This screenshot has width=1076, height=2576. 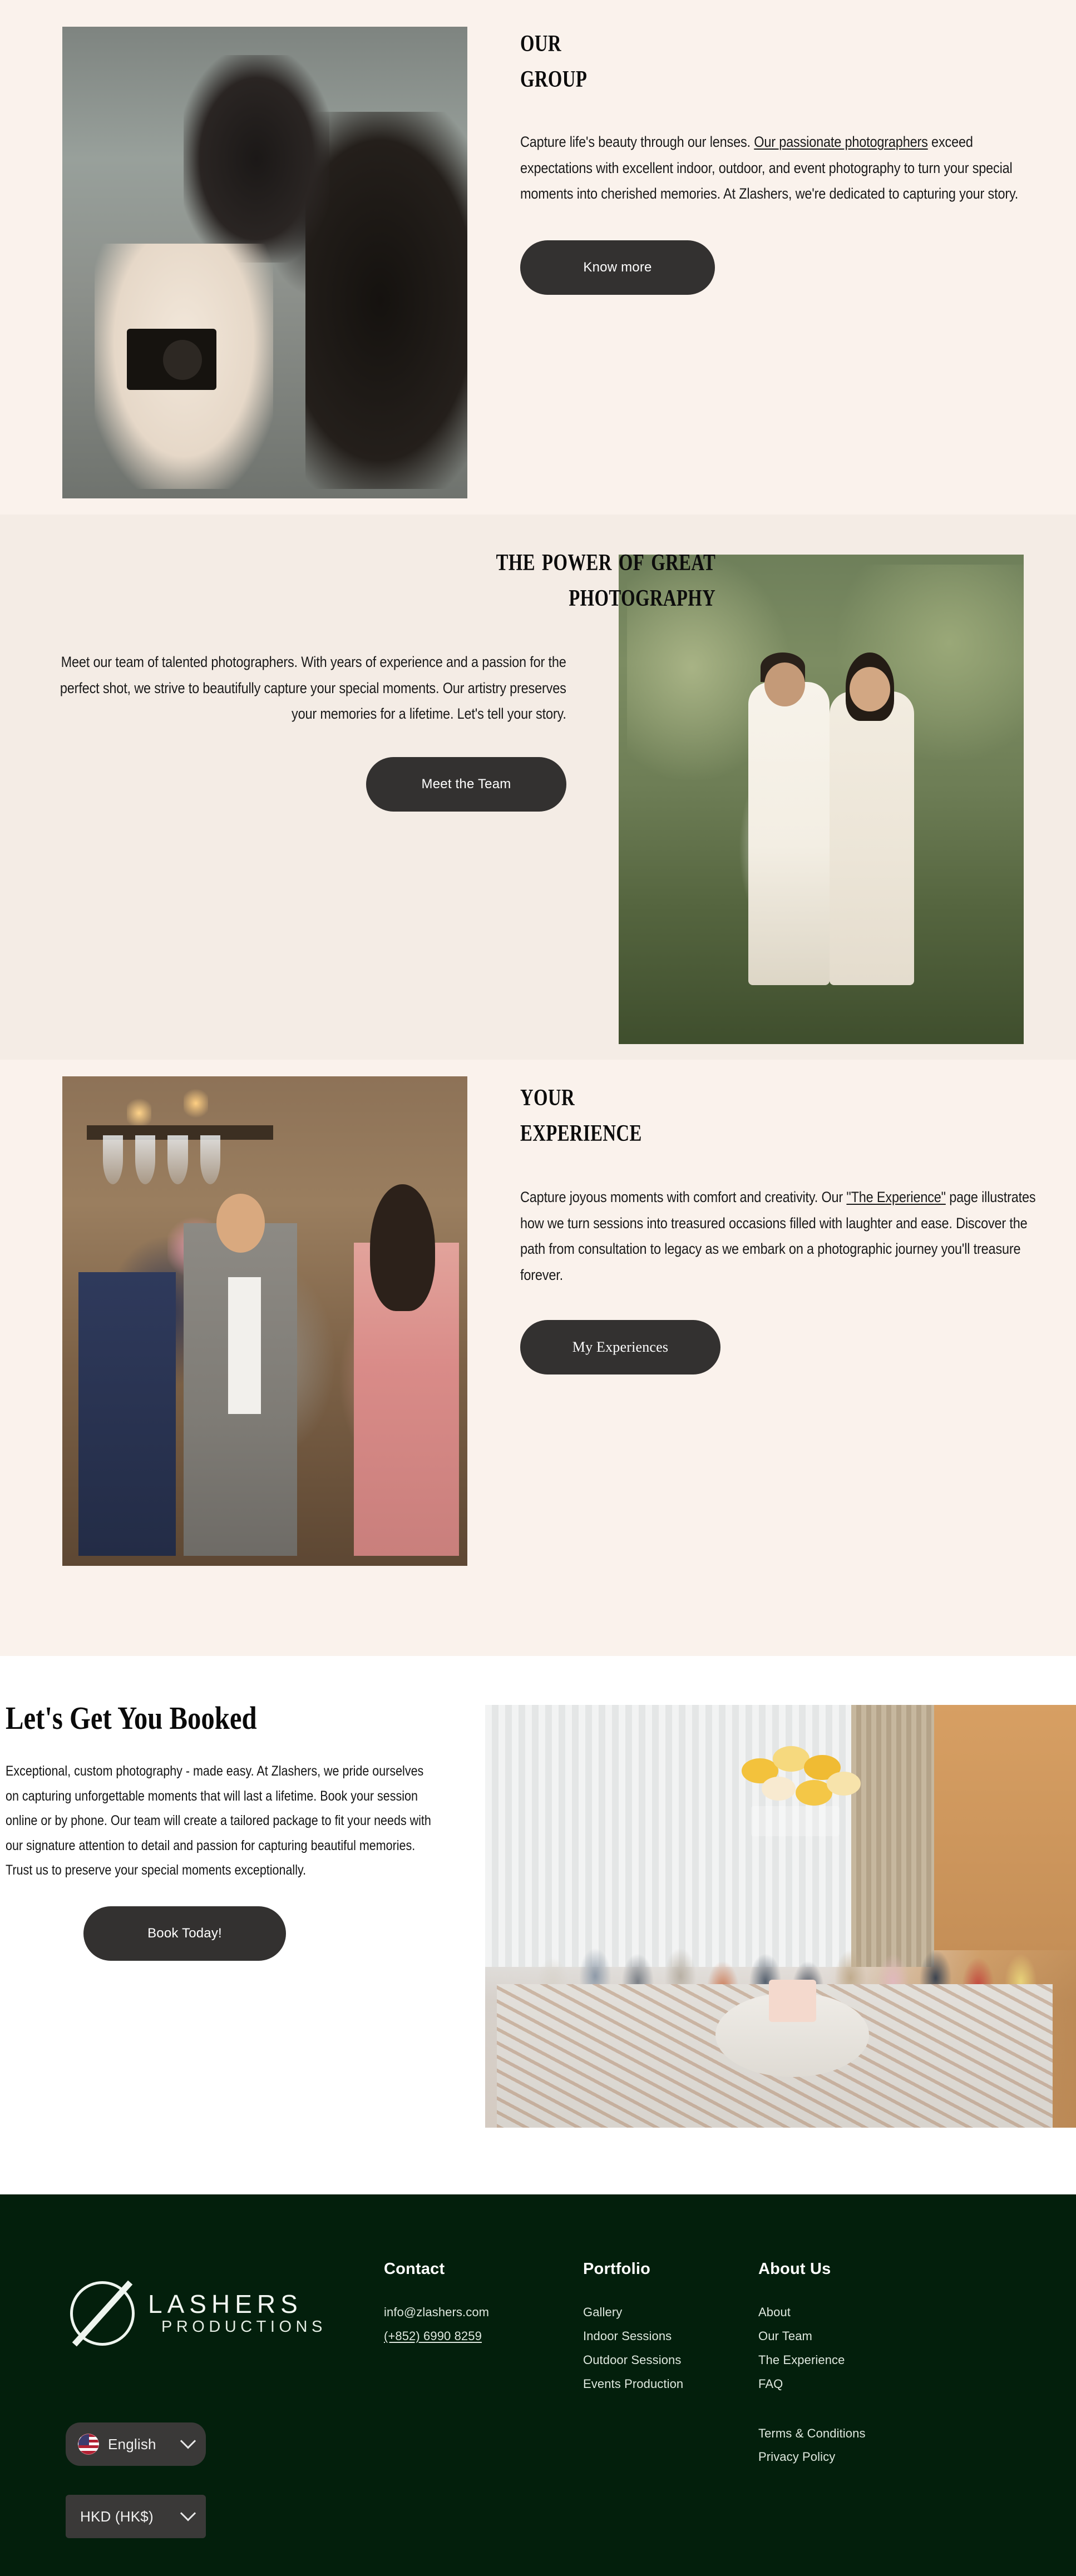 What do you see at coordinates (132, 2444) in the screenshot?
I see `language-selector-label: English` at bounding box center [132, 2444].